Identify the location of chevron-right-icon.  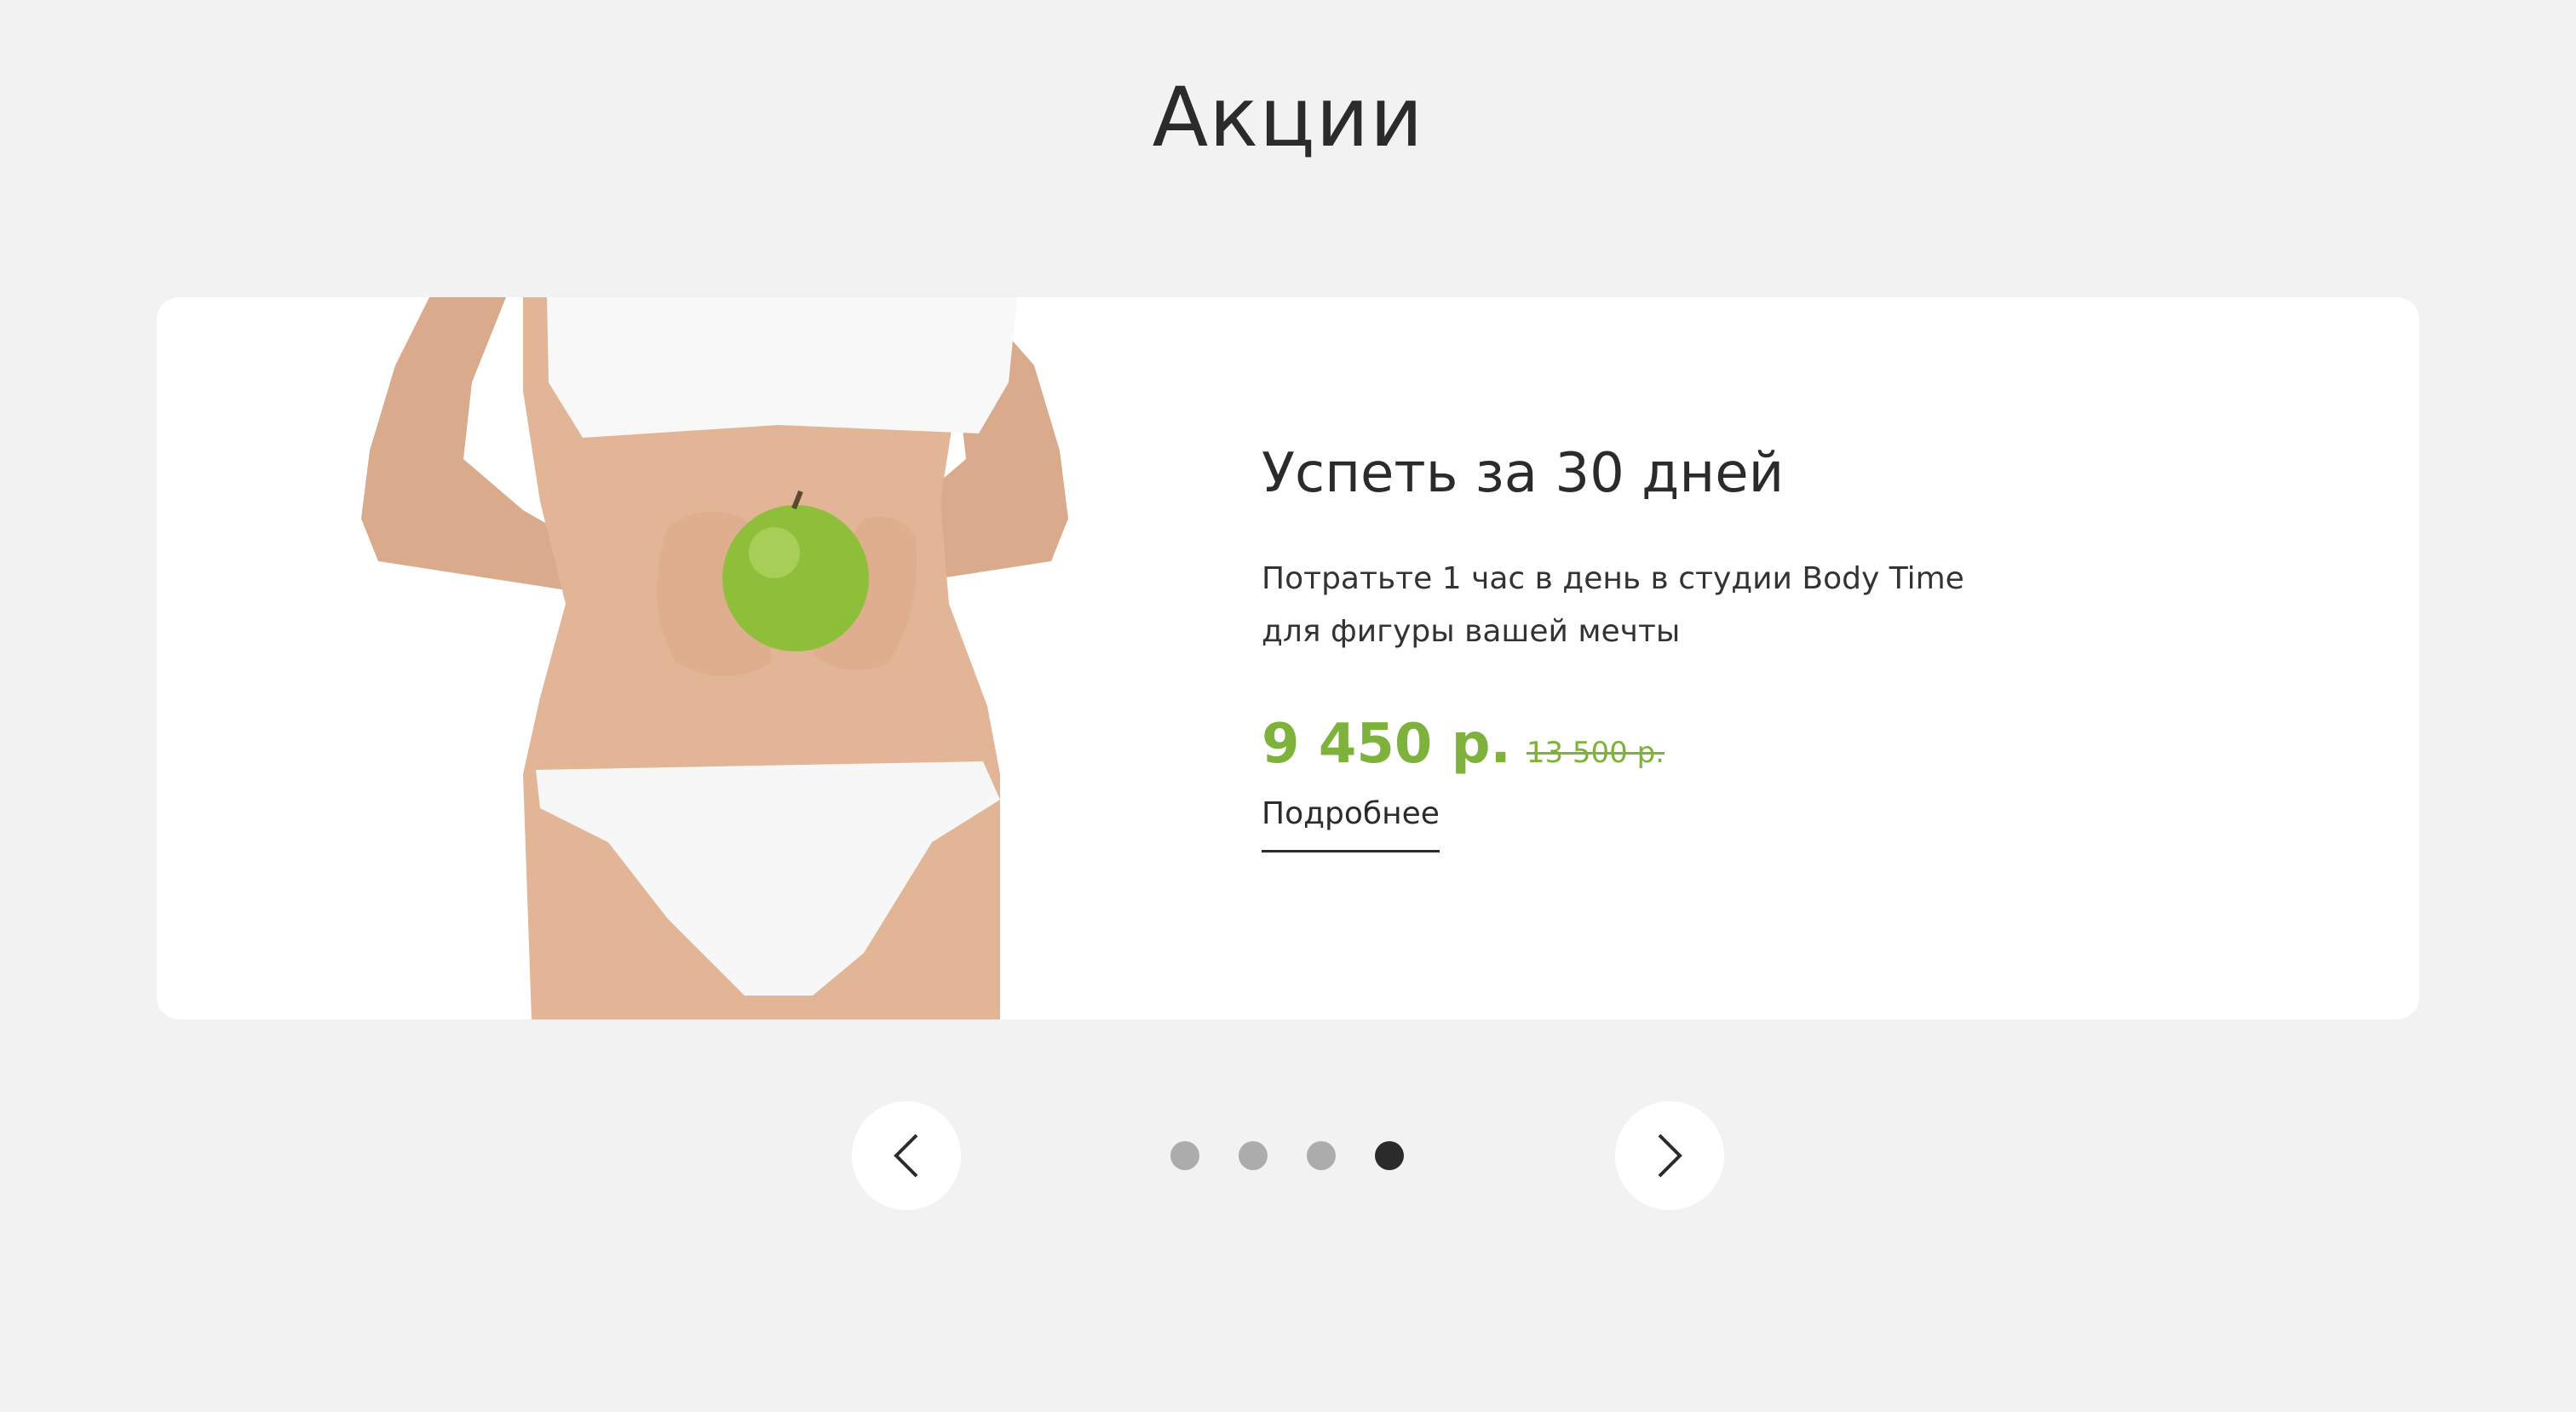
(1670, 1156).